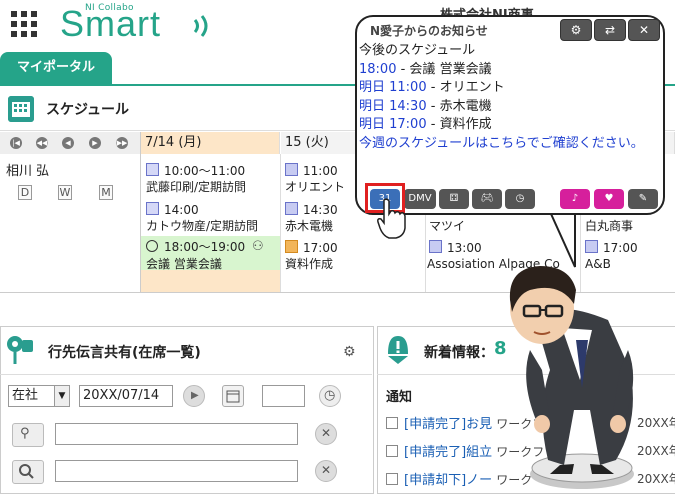 This screenshot has height=494, width=675. Describe the element at coordinates (27, 169) in the screenshot. I see `user-name: 相川 弘` at that location.